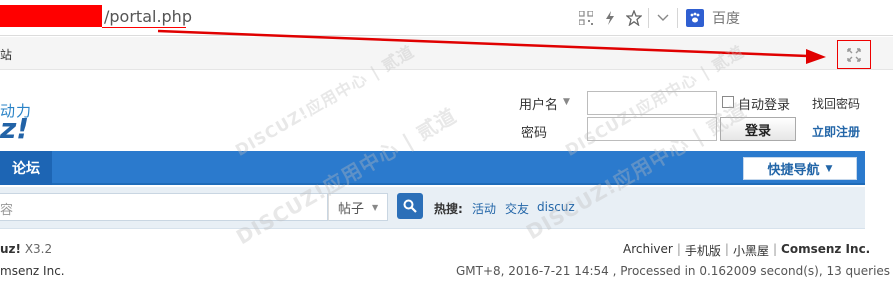 The height and width of the screenshot is (301, 893). What do you see at coordinates (836, 131) in the screenshot?
I see `register-link: 立即注册` at bounding box center [836, 131].